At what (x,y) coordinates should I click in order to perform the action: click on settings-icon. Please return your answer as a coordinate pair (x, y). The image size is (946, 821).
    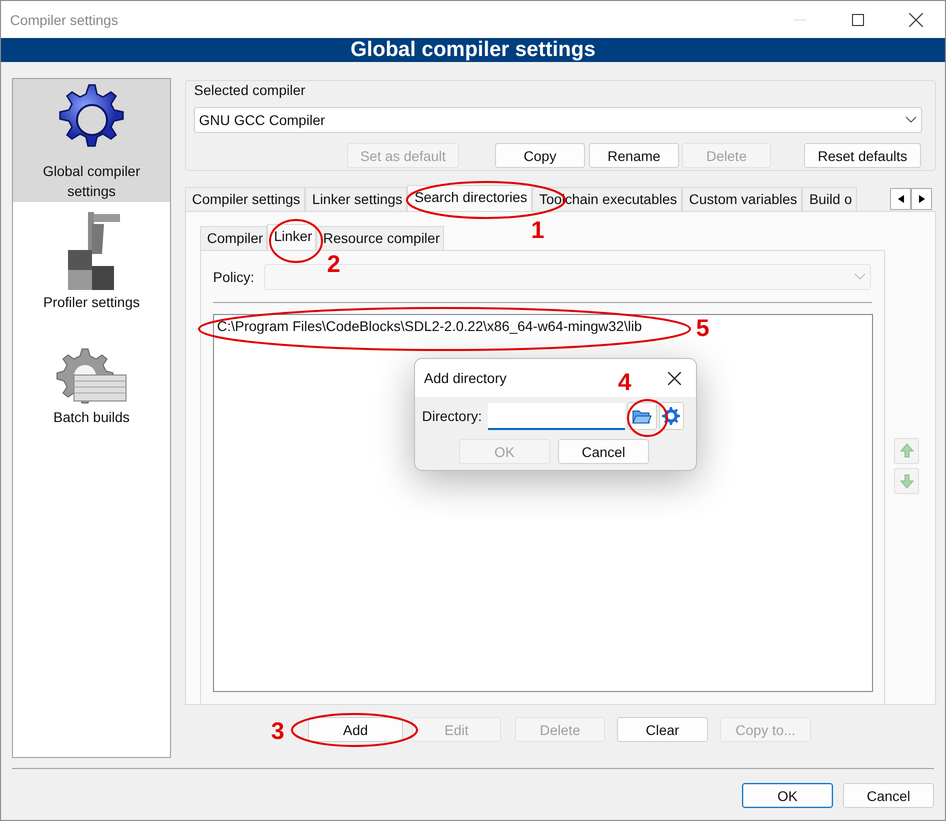
    Looking at the image, I should click on (671, 416).